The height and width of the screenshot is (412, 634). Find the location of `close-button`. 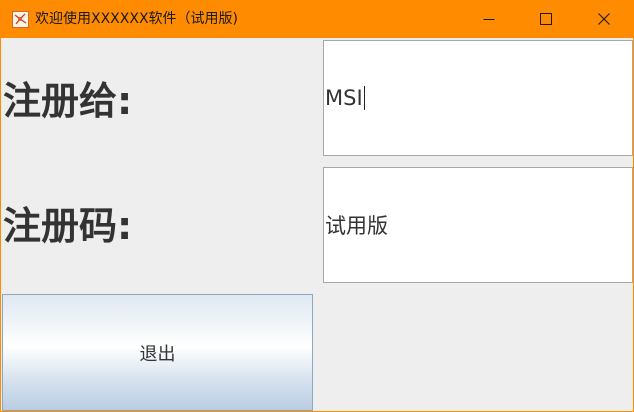

close-button is located at coordinates (603, 19).